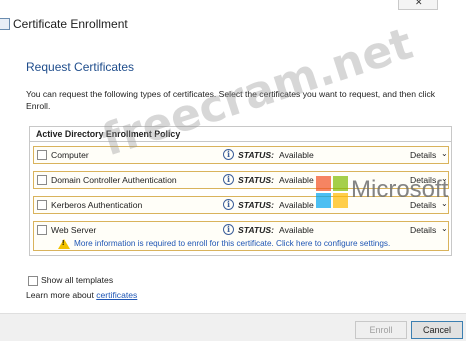  I want to click on show-all-checkbox, so click(33, 281).